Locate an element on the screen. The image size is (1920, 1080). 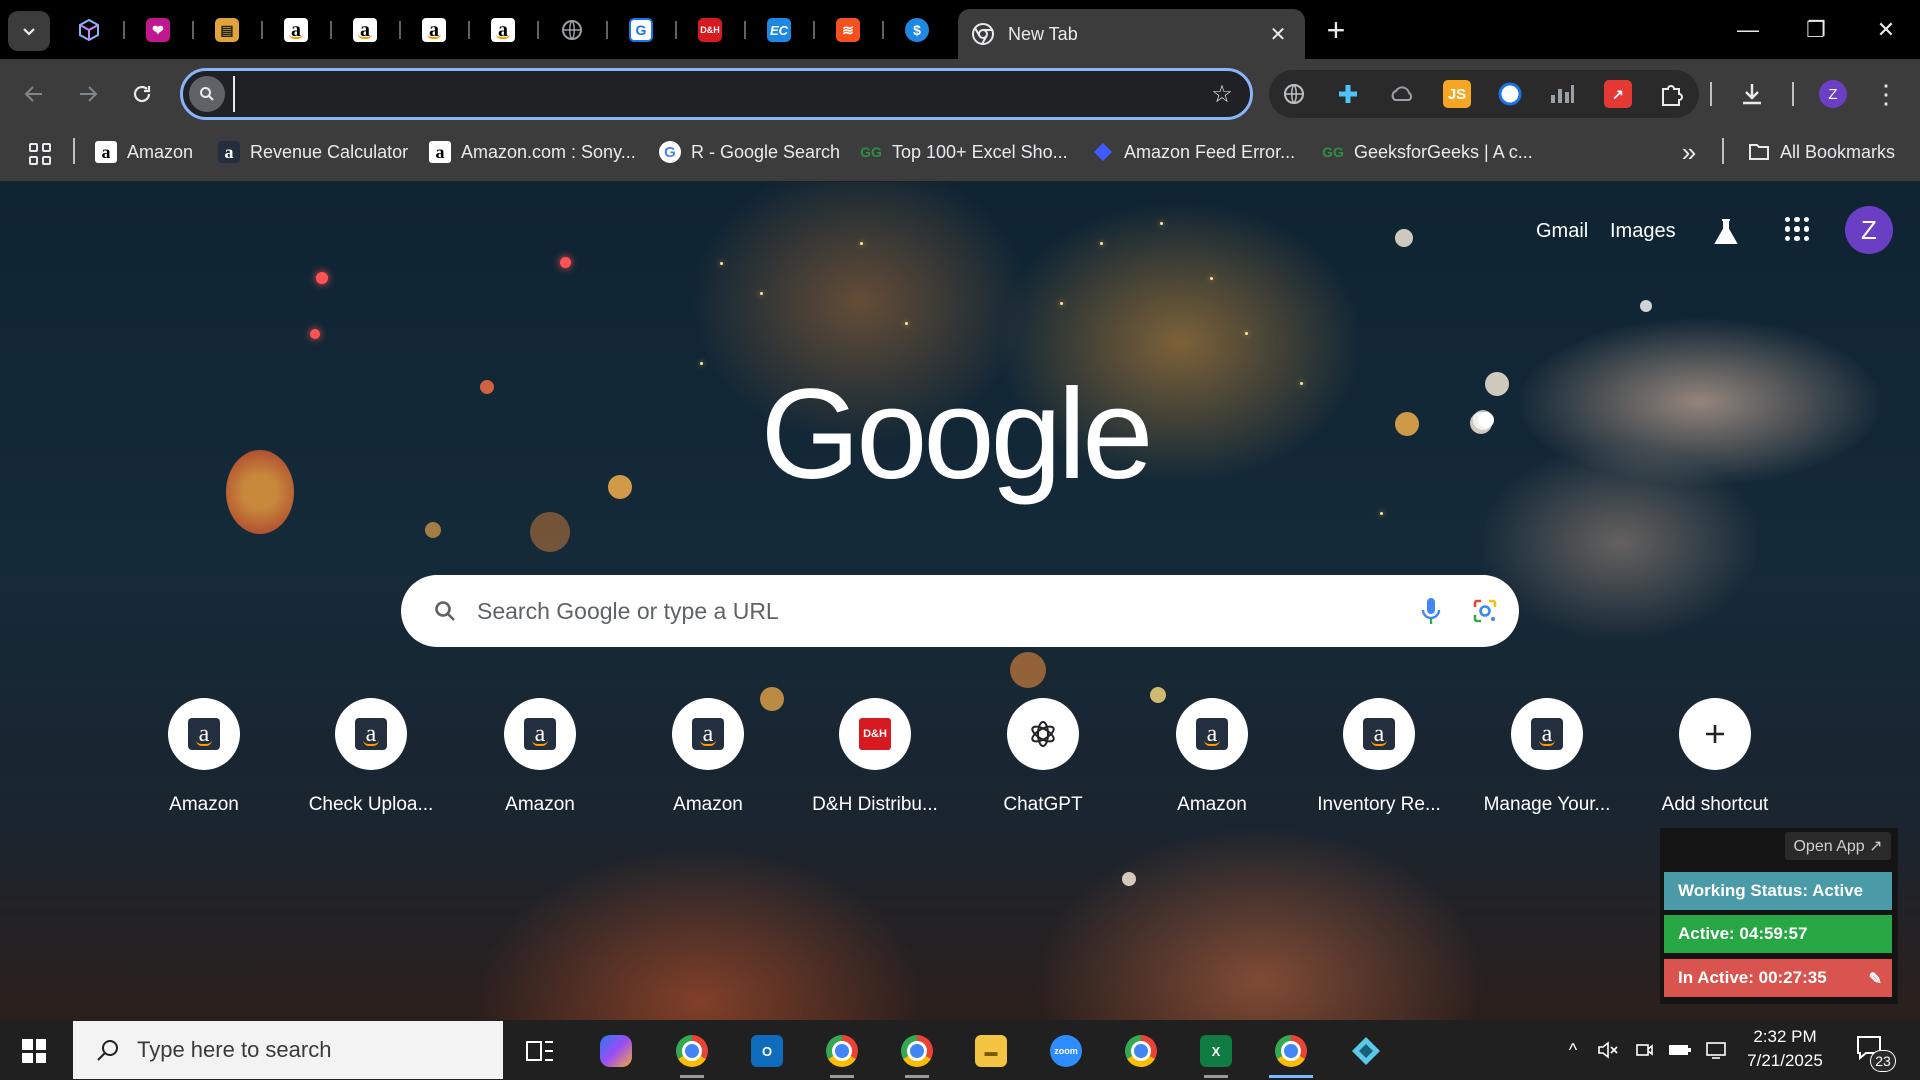
microphone-icon is located at coordinates (1431, 611).